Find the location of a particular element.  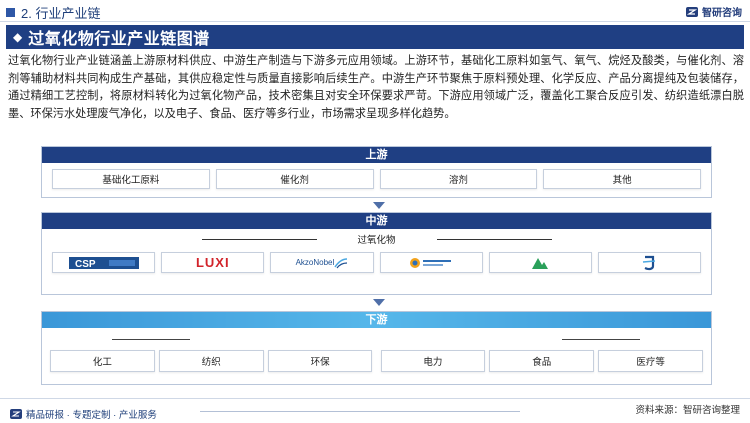

downstream-item: 纺织 is located at coordinates (211, 361).